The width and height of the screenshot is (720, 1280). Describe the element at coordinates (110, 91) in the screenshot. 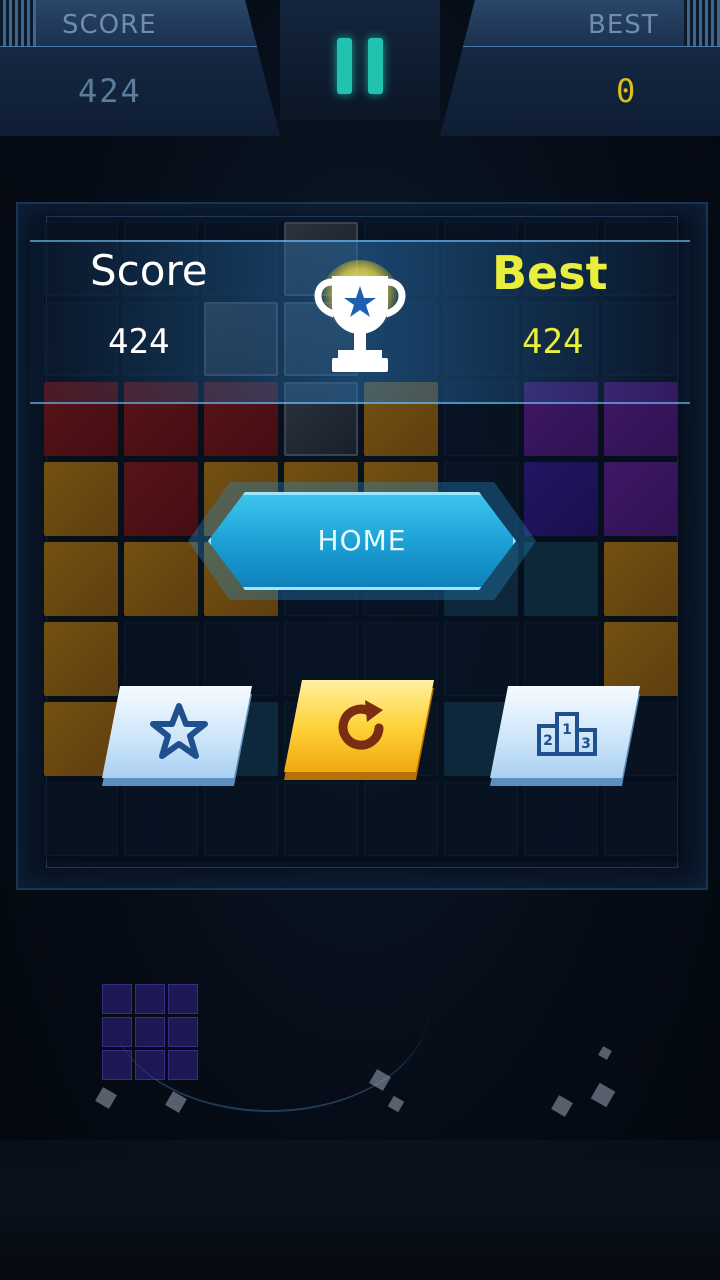

I see `hud-score-value: 424` at that location.